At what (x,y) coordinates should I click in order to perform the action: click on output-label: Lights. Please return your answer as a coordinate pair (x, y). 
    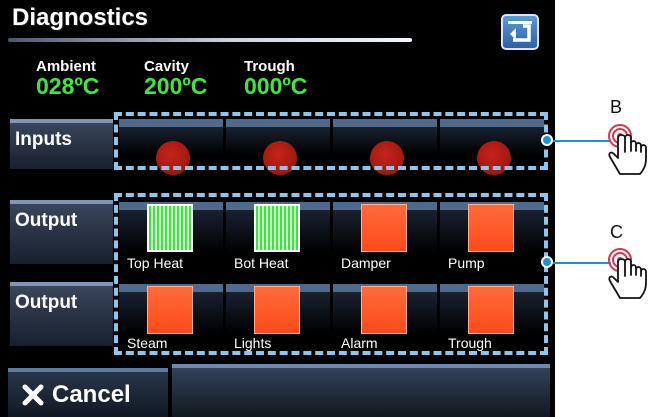
    Looking at the image, I should click on (253, 343).